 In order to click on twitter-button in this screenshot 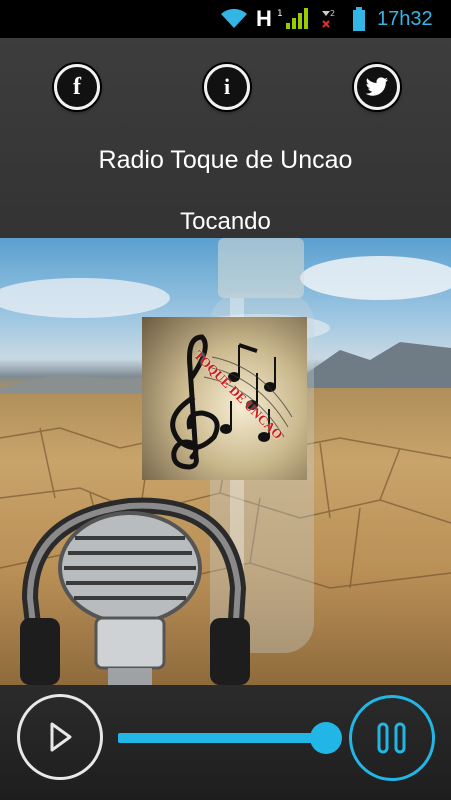, I will do `click(377, 87)`.